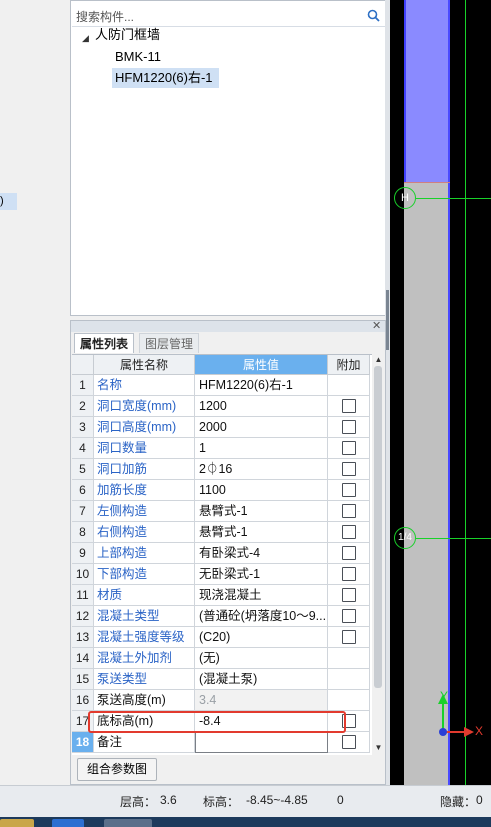 This screenshot has width=491, height=827. I want to click on property-name: 洞口高度(mm), so click(144, 427).